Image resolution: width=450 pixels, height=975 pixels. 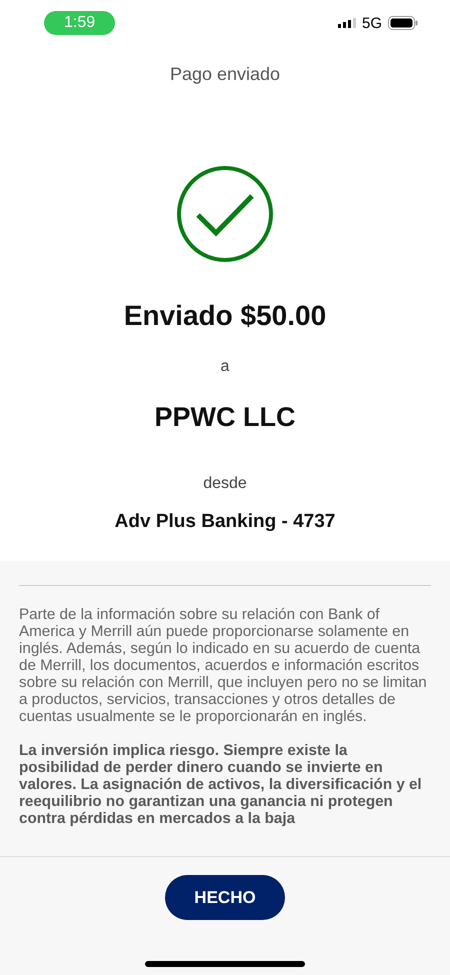 What do you see at coordinates (403, 23) in the screenshot?
I see `battery-icon` at bounding box center [403, 23].